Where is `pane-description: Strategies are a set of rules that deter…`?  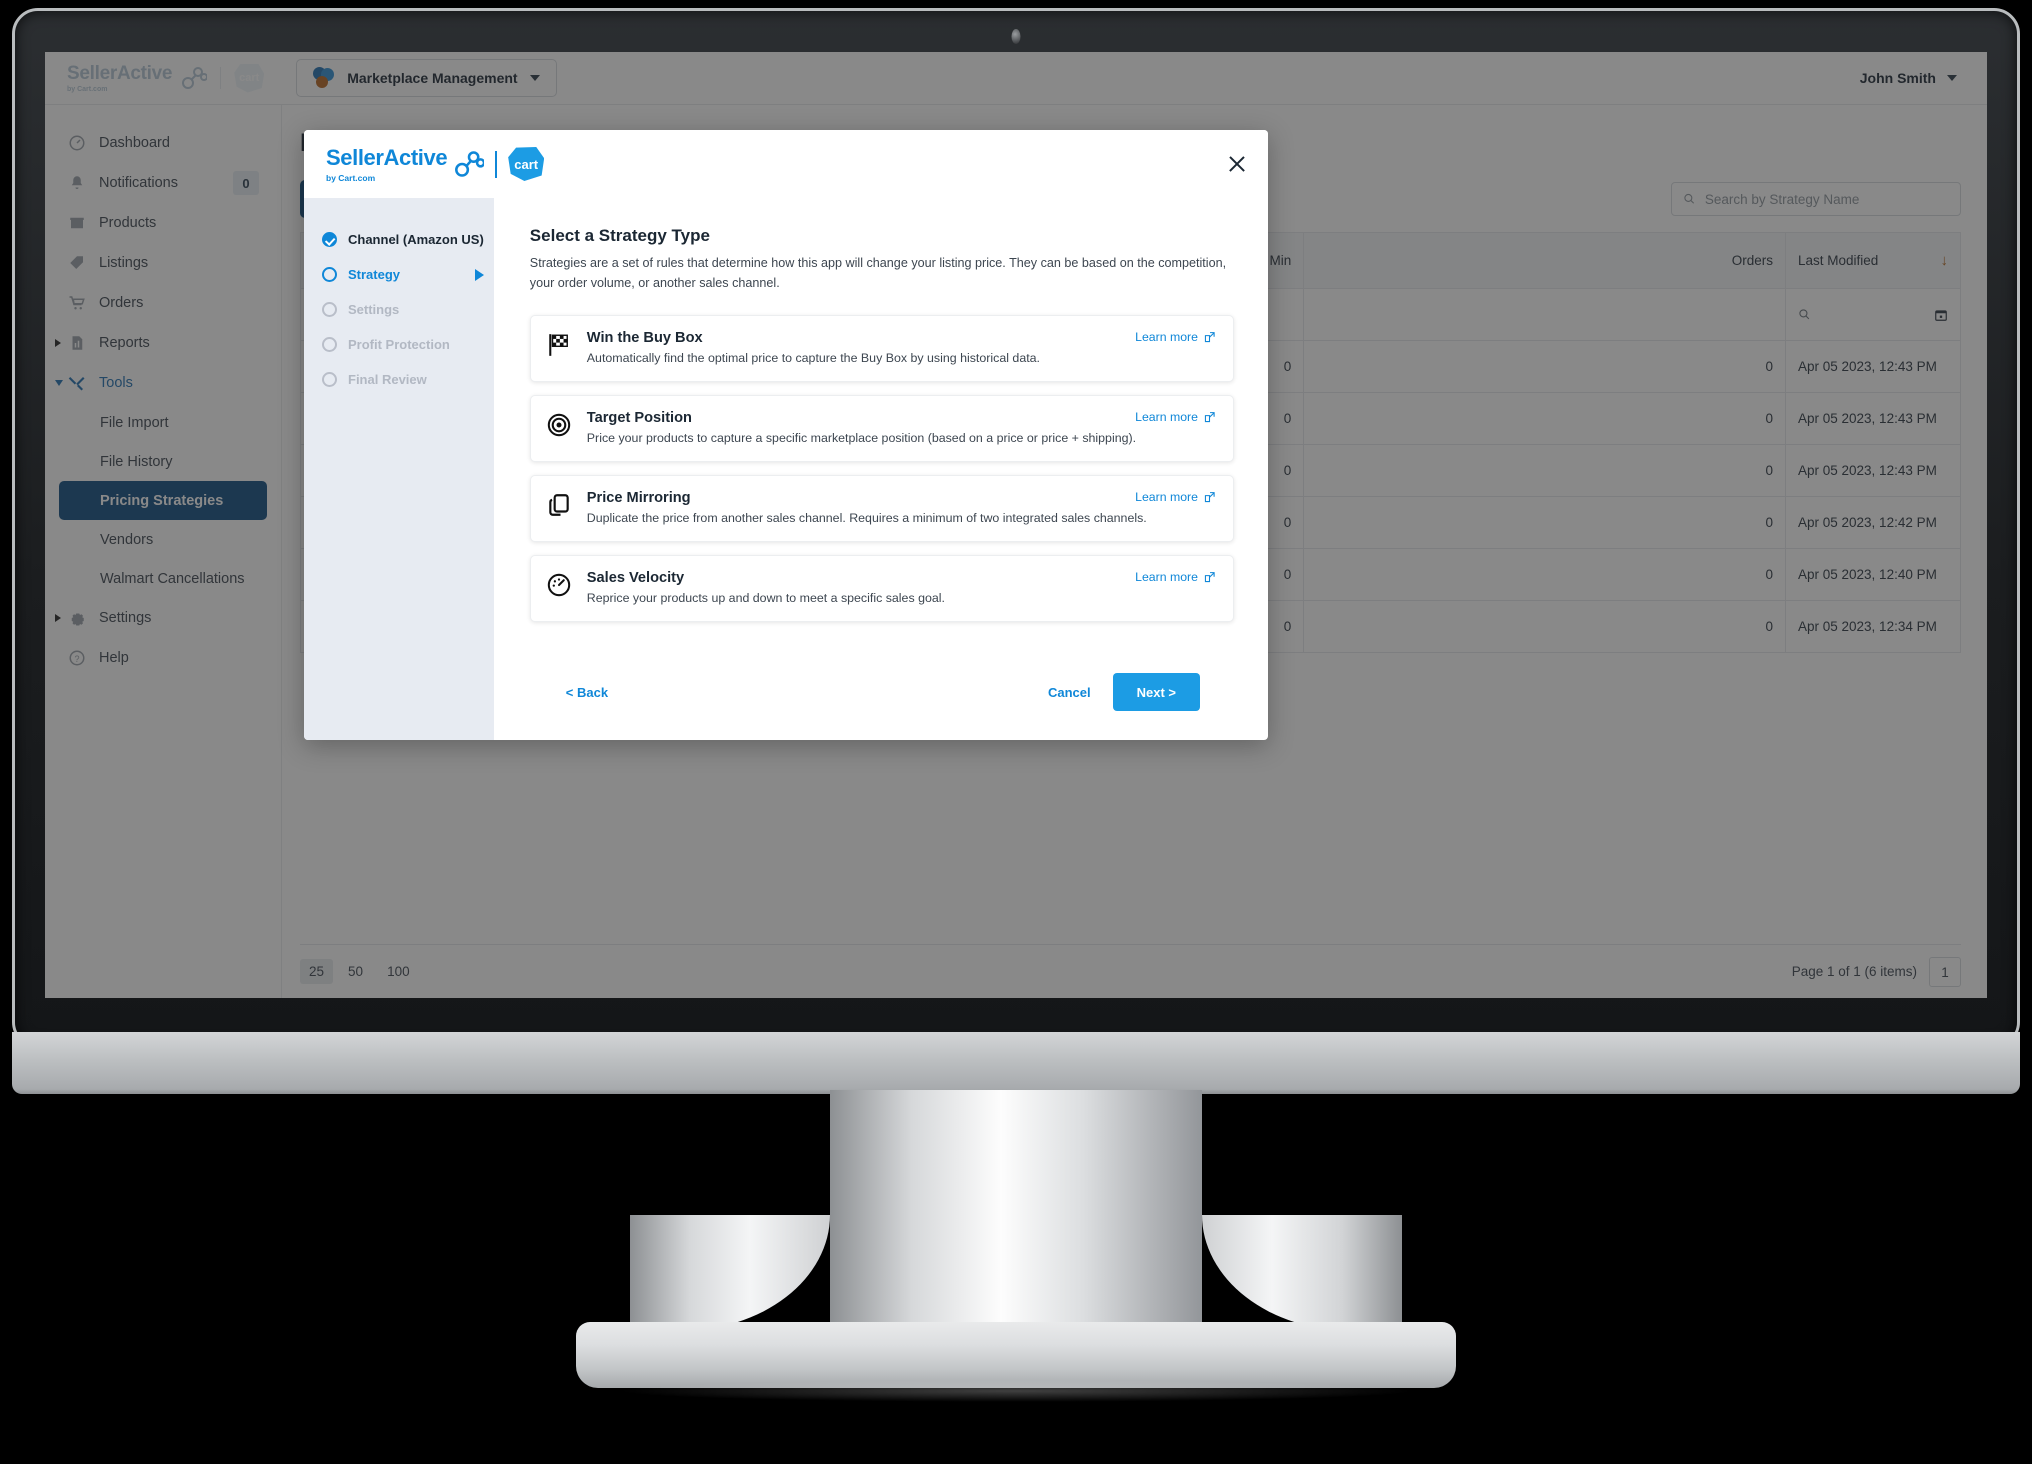
pane-description: Strategies are a set of rules that deter… is located at coordinates (878, 273).